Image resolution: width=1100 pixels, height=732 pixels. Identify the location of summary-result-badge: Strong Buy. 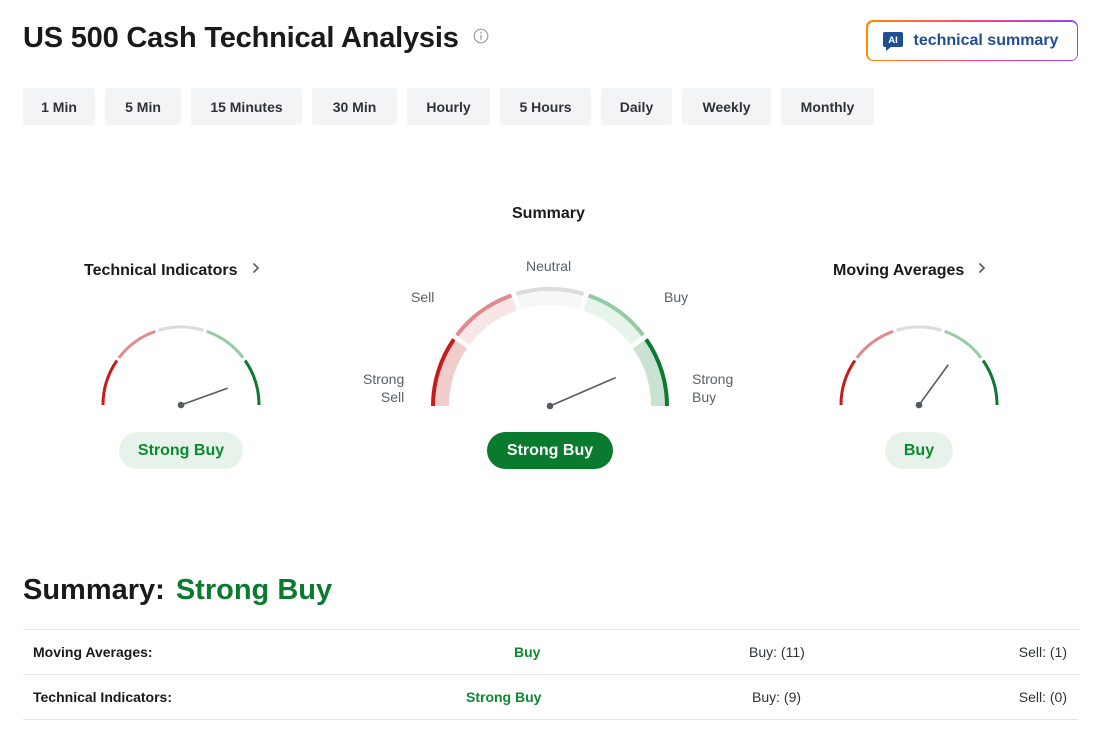
(550, 450).